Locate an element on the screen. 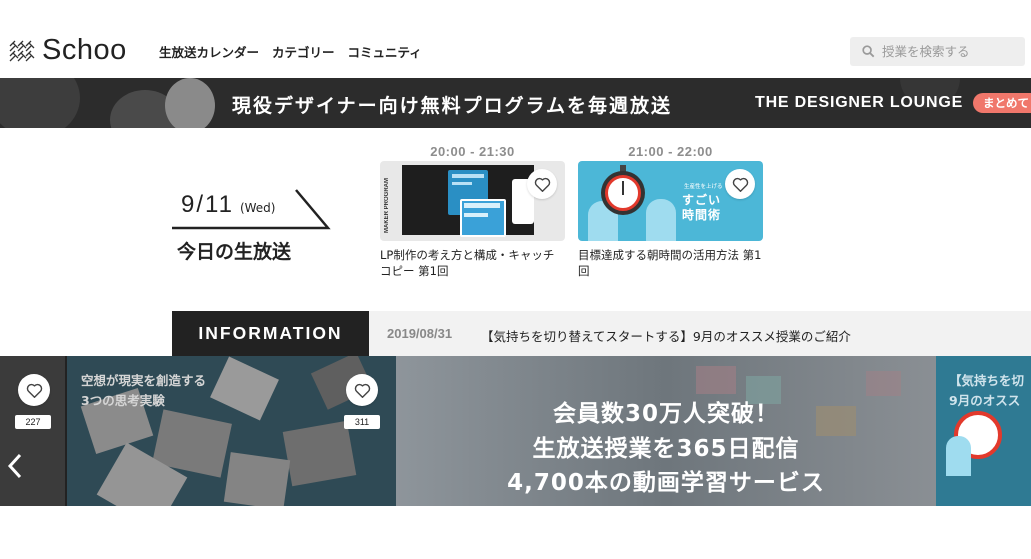 The height and width of the screenshot is (559, 1031). today-live-heading: 今日の生放送 is located at coordinates (234, 252).